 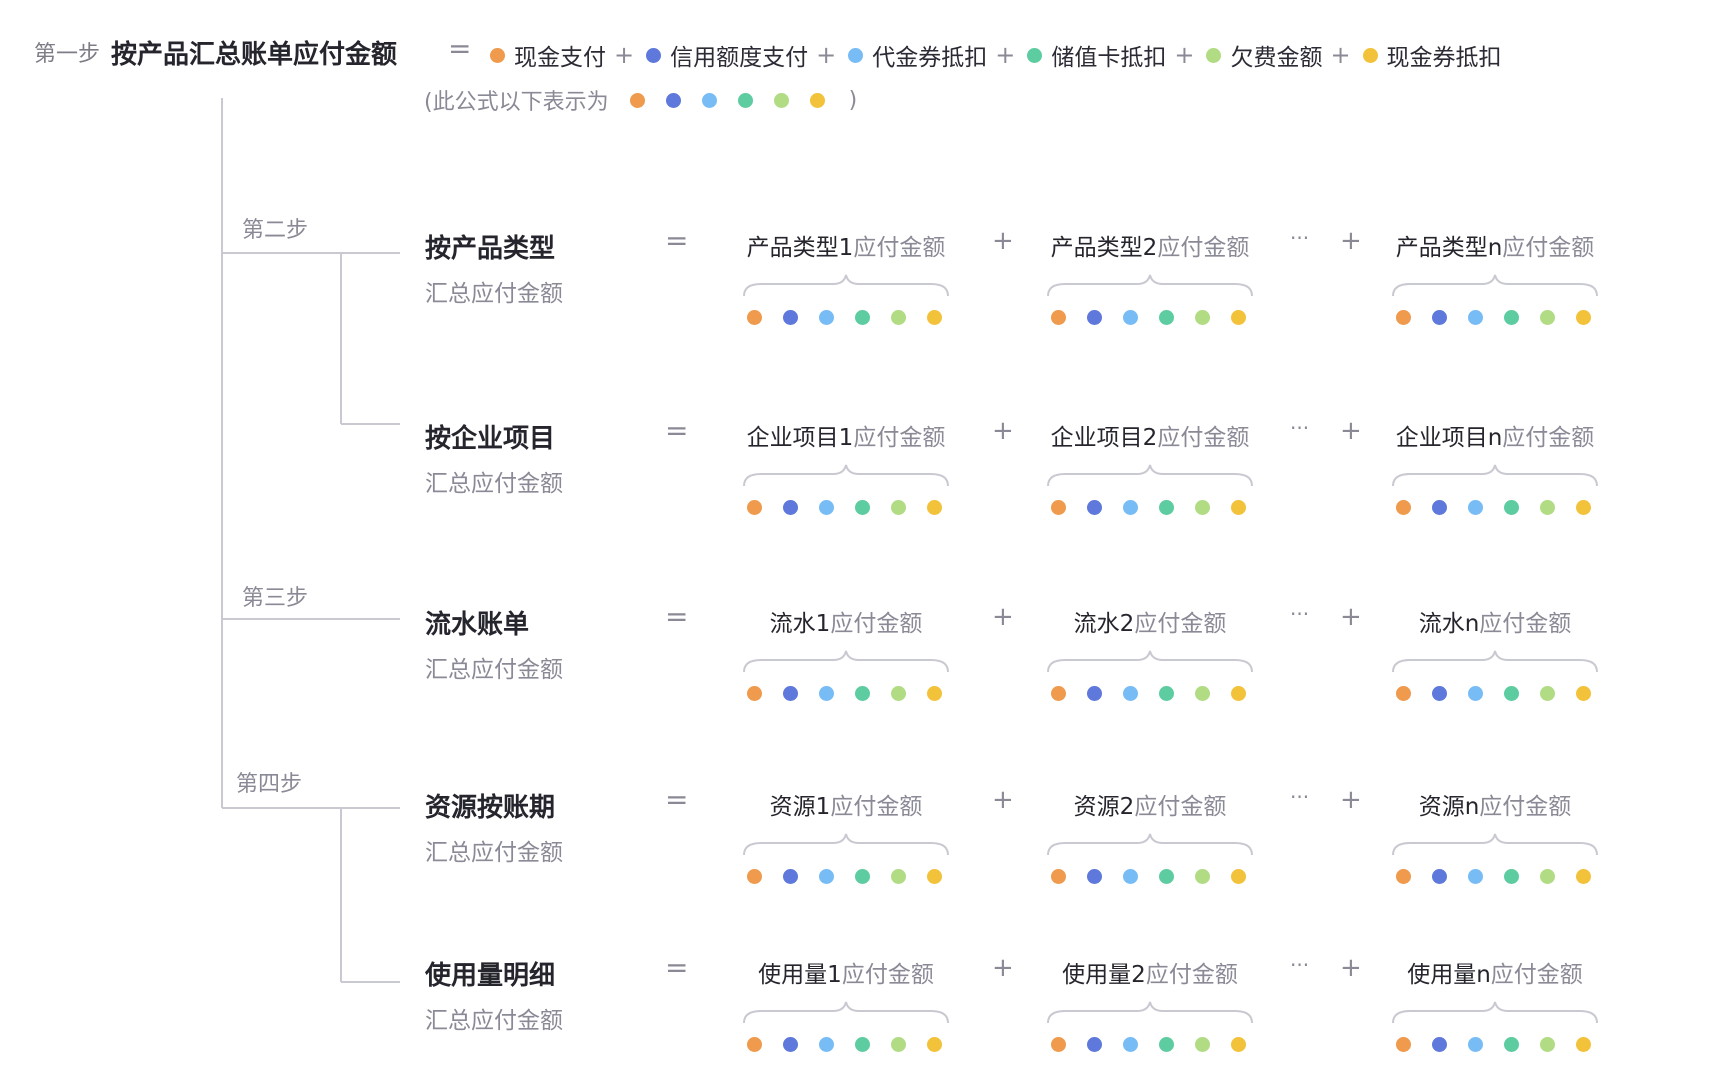 I want to click on legend-item-credit: 信用额度支付, so click(x=727, y=55).